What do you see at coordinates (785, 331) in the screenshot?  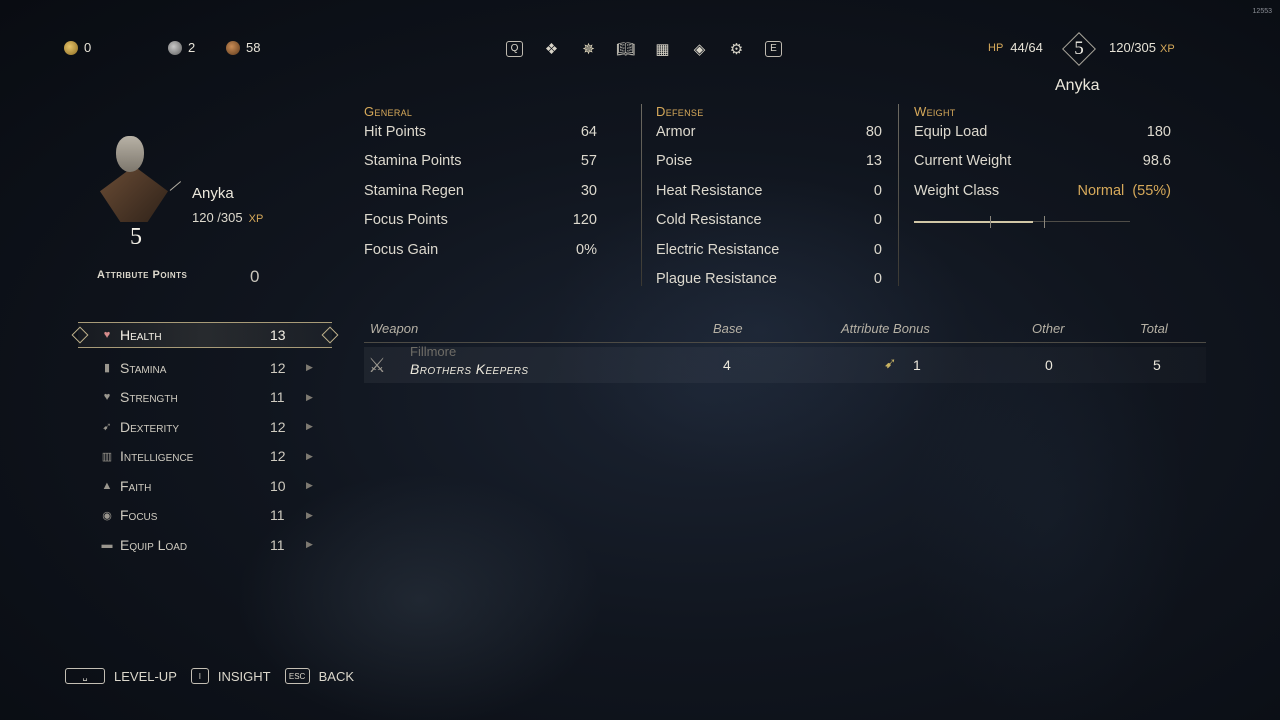 I see `weapon-table-header: Weapon Base Attribute Bonus Other Total` at bounding box center [785, 331].